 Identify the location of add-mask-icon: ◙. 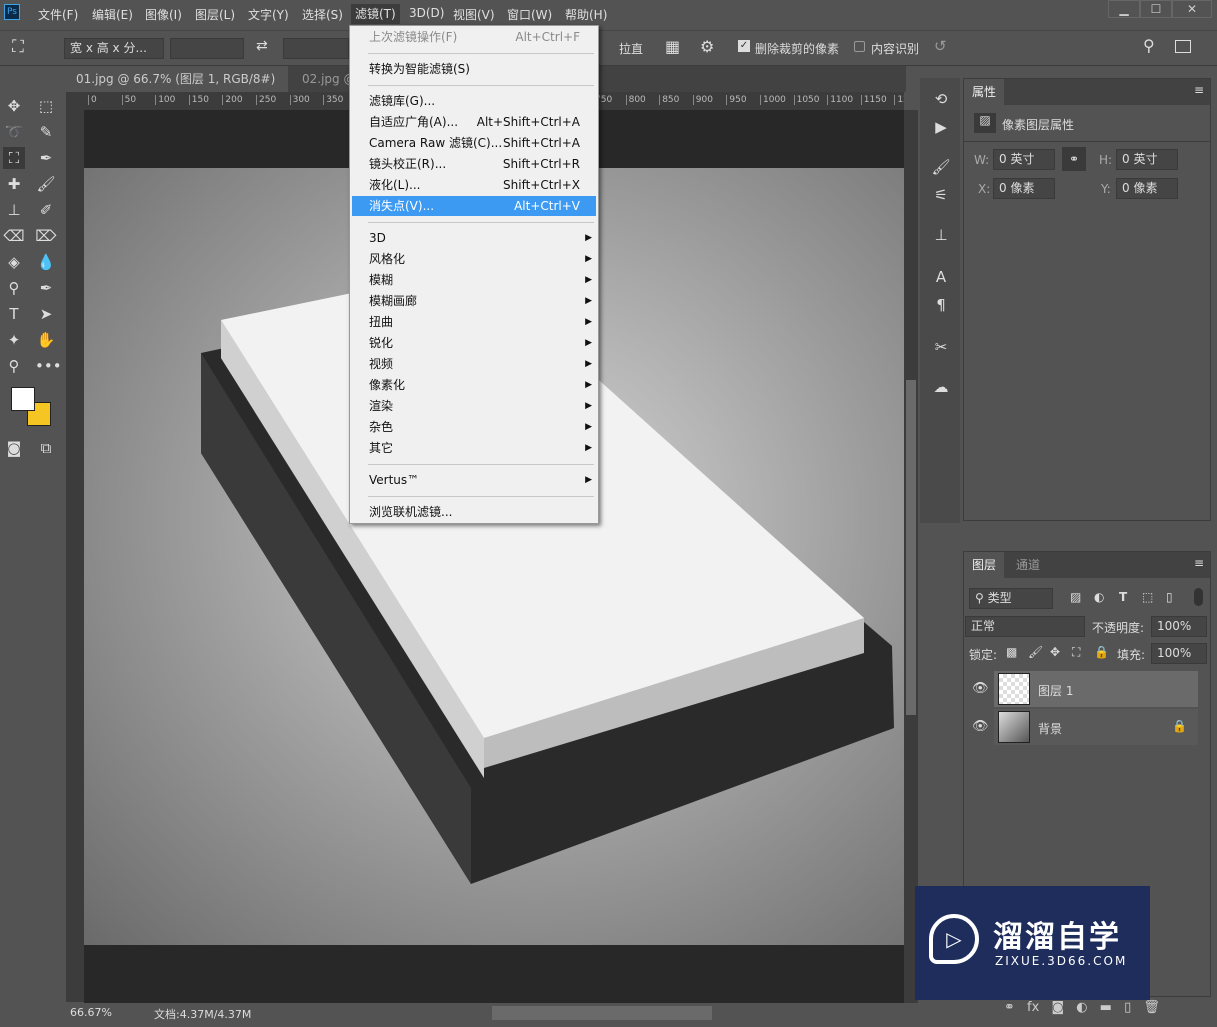
(1051, 1007).